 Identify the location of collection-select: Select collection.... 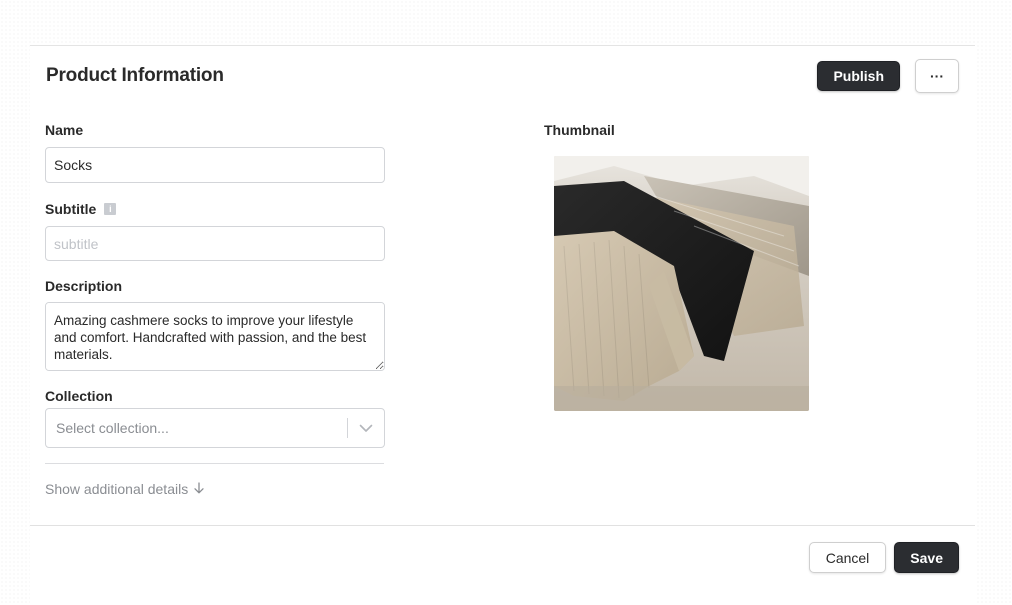
(215, 428).